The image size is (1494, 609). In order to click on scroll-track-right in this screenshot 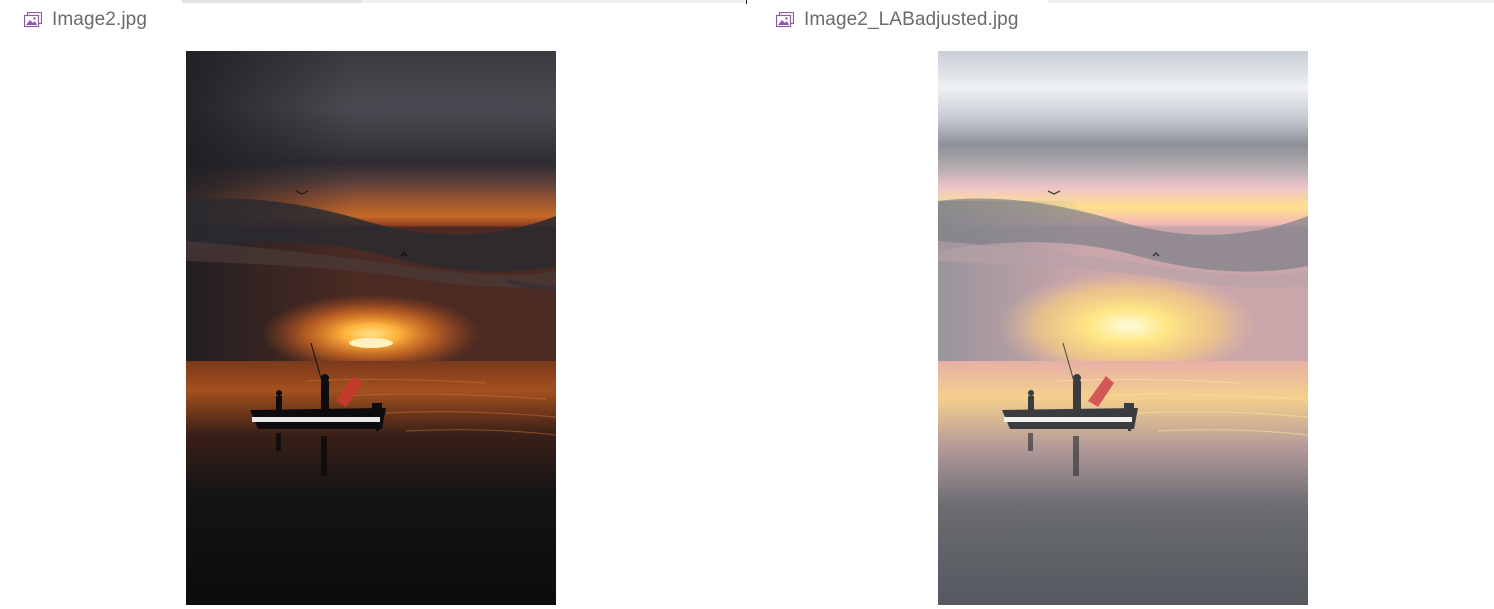, I will do `click(1271, 1)`.